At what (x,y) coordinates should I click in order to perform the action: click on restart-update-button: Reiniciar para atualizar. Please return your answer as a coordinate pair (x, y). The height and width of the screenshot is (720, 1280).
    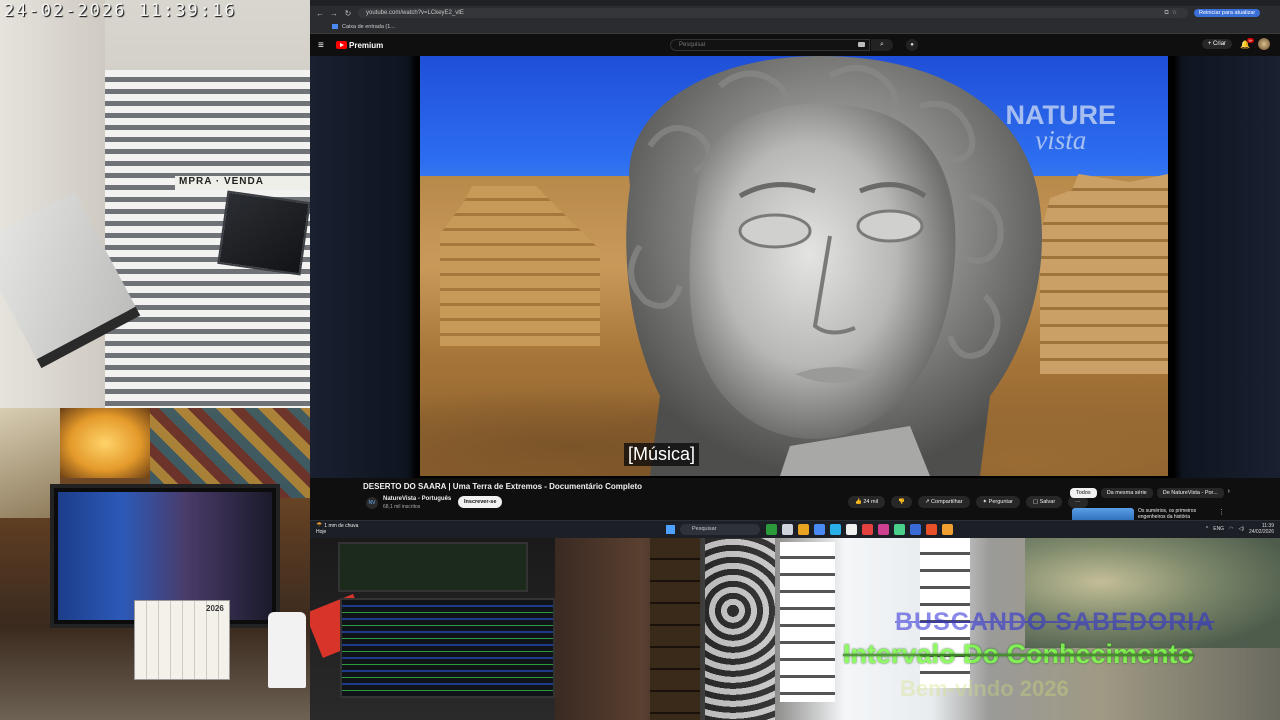
    Looking at the image, I should click on (1227, 13).